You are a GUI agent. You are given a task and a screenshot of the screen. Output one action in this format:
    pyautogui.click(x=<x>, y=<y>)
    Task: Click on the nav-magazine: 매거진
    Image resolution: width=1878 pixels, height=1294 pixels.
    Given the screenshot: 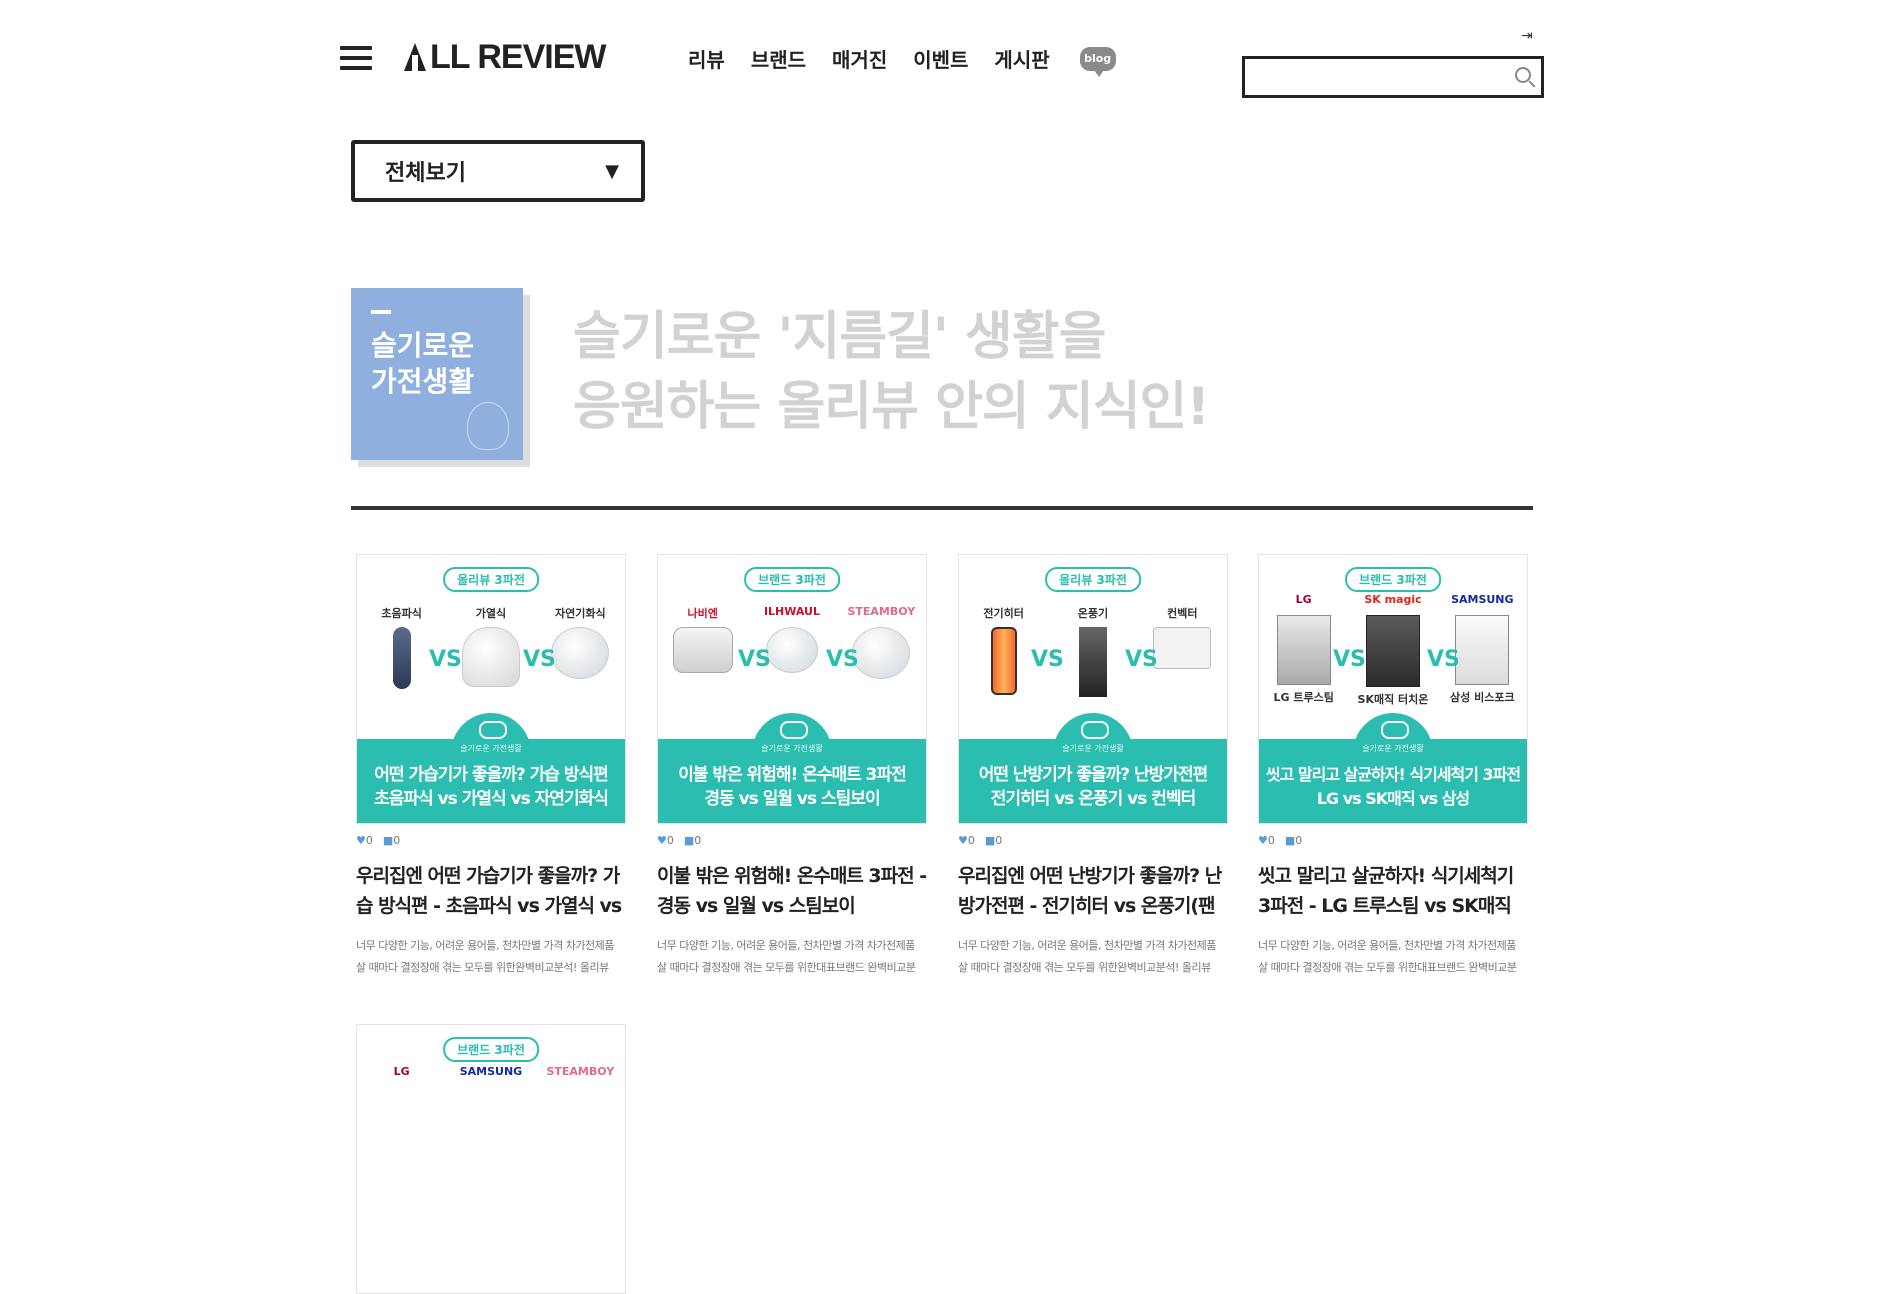 What is the action you would take?
    pyautogui.click(x=859, y=58)
    